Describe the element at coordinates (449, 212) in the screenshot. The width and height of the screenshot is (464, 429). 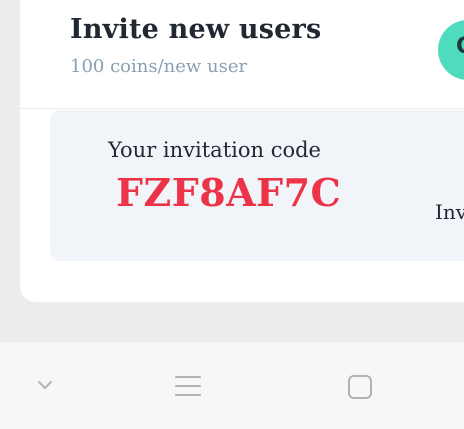
I see `invite-link-label: Inv` at that location.